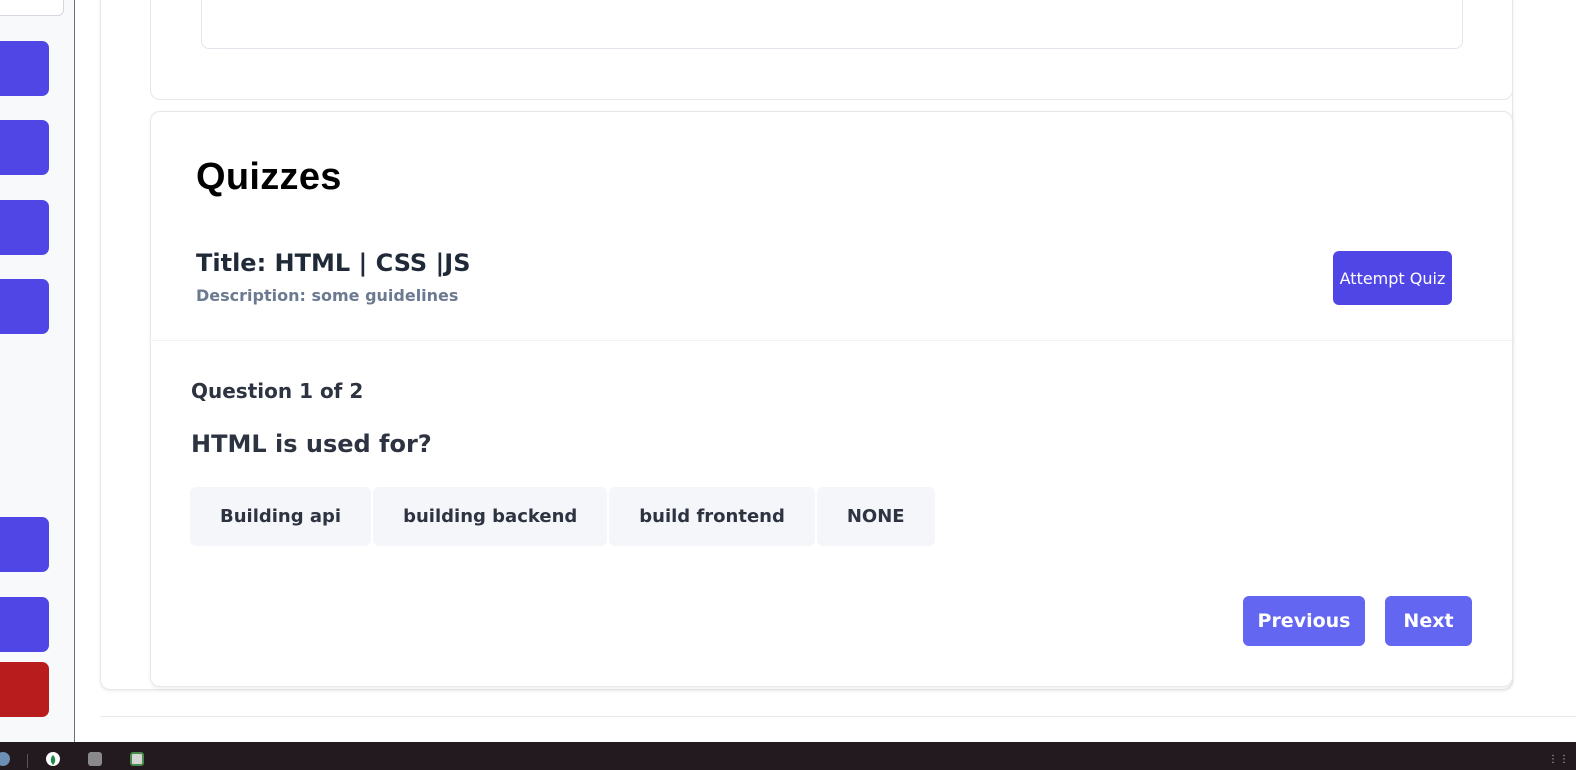 Image resolution: width=1576 pixels, height=770 pixels. Describe the element at coordinates (281, 516) in the screenshot. I see `answer-option: Building api` at that location.